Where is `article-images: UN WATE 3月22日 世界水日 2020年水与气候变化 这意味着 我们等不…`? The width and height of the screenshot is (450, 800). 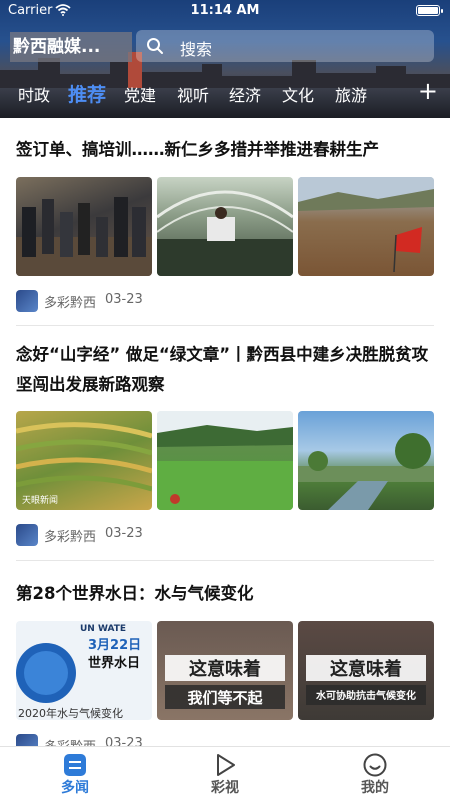 article-images: UN WATE 3月22日 世界水日 2020年水与气候变化 这意味着 我们等不… is located at coordinates (225, 670).